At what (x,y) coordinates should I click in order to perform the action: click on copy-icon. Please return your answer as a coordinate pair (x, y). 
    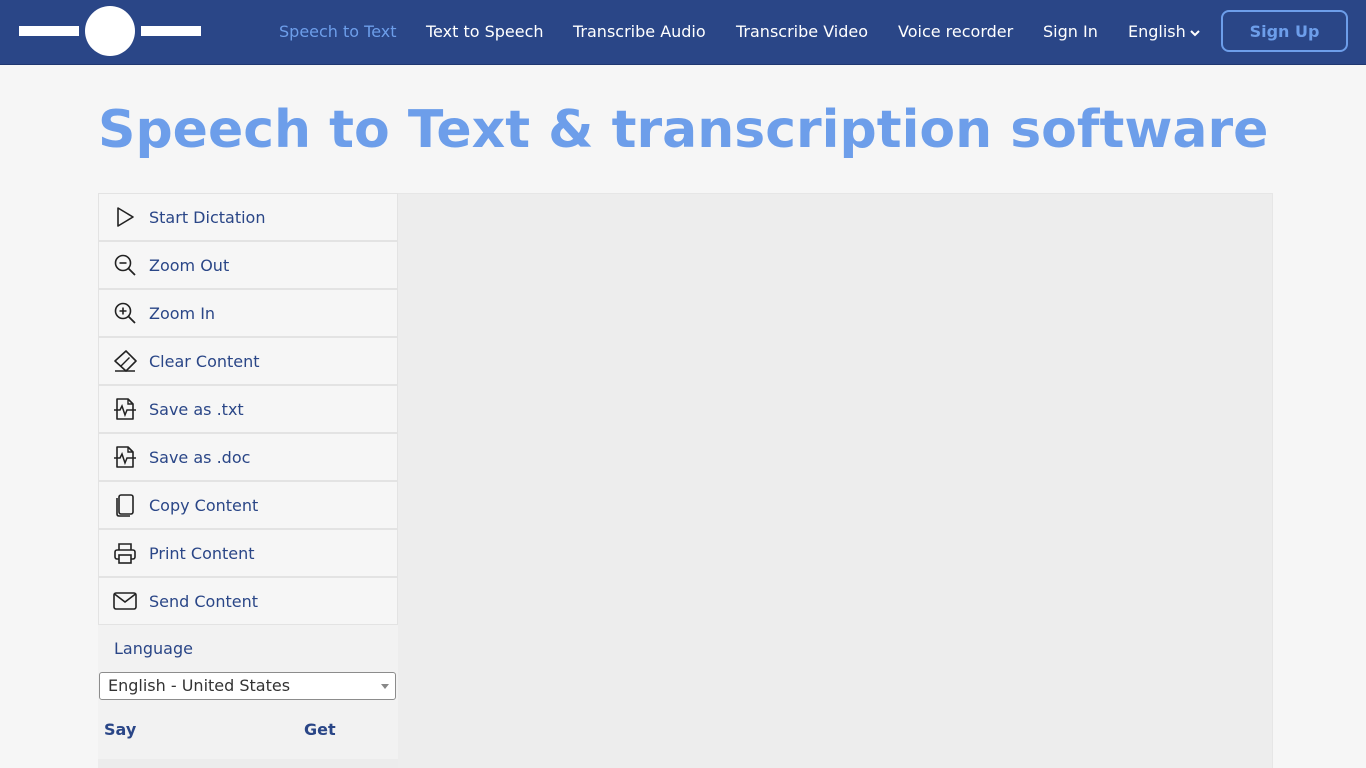
    Looking at the image, I should click on (125, 505).